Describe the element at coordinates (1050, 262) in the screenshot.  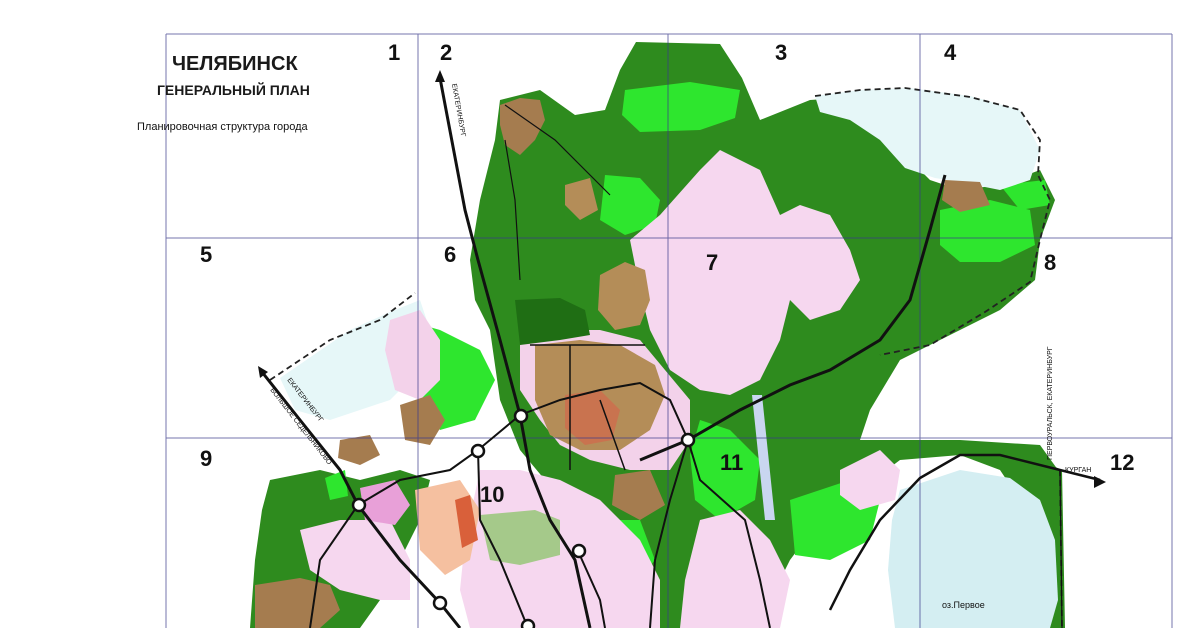
I see `cell-label-8: 8` at that location.